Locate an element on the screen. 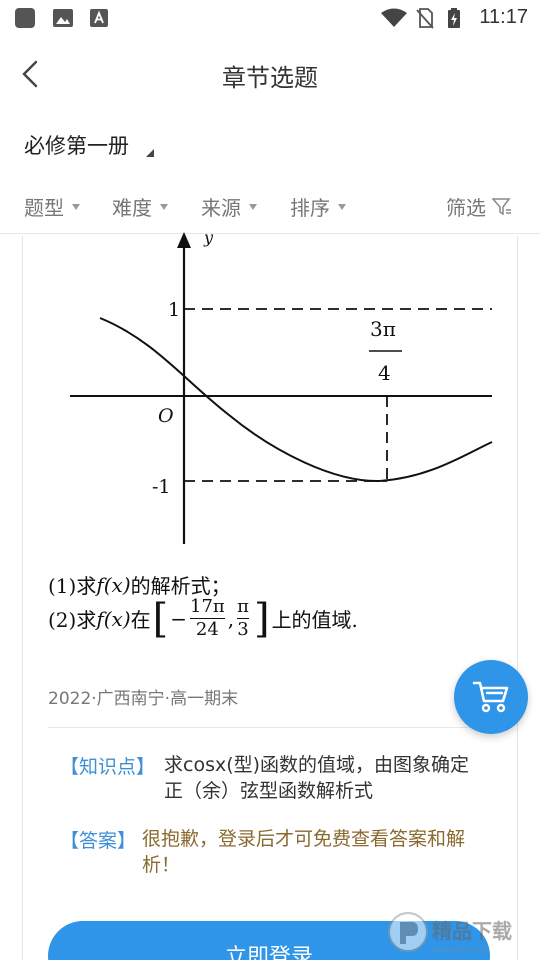  battery-charging-icon is located at coordinates (454, 18).